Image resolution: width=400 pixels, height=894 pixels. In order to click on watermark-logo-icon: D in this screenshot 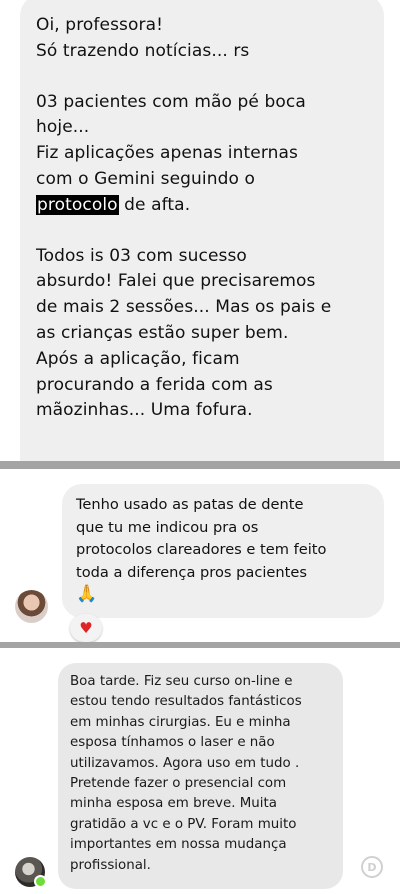, I will do `click(372, 867)`.